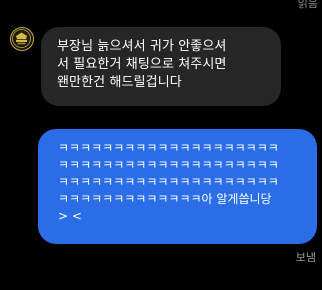 The width and height of the screenshot is (322, 290). Describe the element at coordinates (307, 5) in the screenshot. I see `read-status: 읽음` at that location.